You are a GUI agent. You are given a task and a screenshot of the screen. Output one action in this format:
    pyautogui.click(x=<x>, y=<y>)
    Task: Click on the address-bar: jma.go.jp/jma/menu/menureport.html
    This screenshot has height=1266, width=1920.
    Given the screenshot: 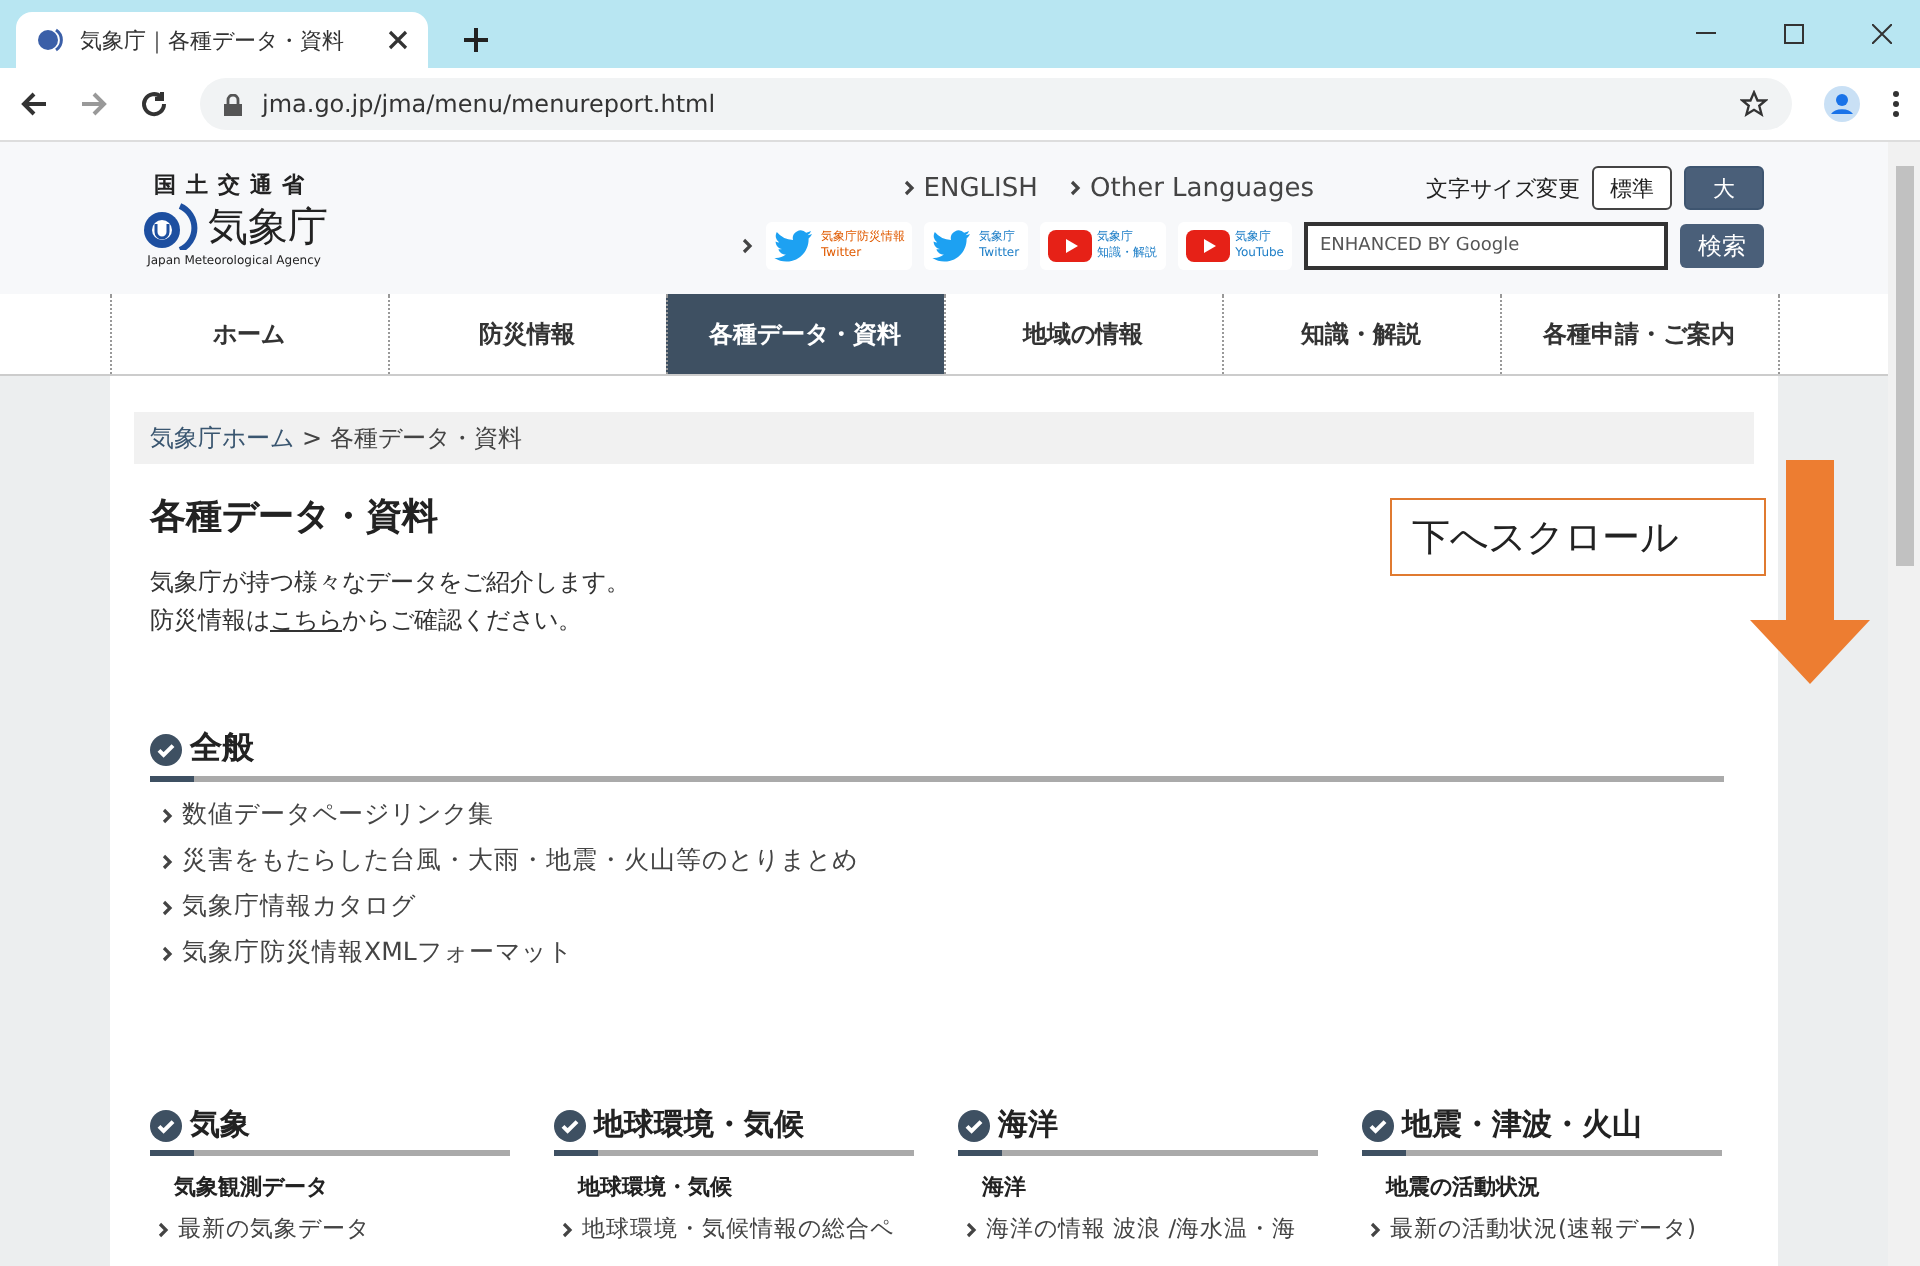 What is the action you would take?
    pyautogui.click(x=996, y=104)
    